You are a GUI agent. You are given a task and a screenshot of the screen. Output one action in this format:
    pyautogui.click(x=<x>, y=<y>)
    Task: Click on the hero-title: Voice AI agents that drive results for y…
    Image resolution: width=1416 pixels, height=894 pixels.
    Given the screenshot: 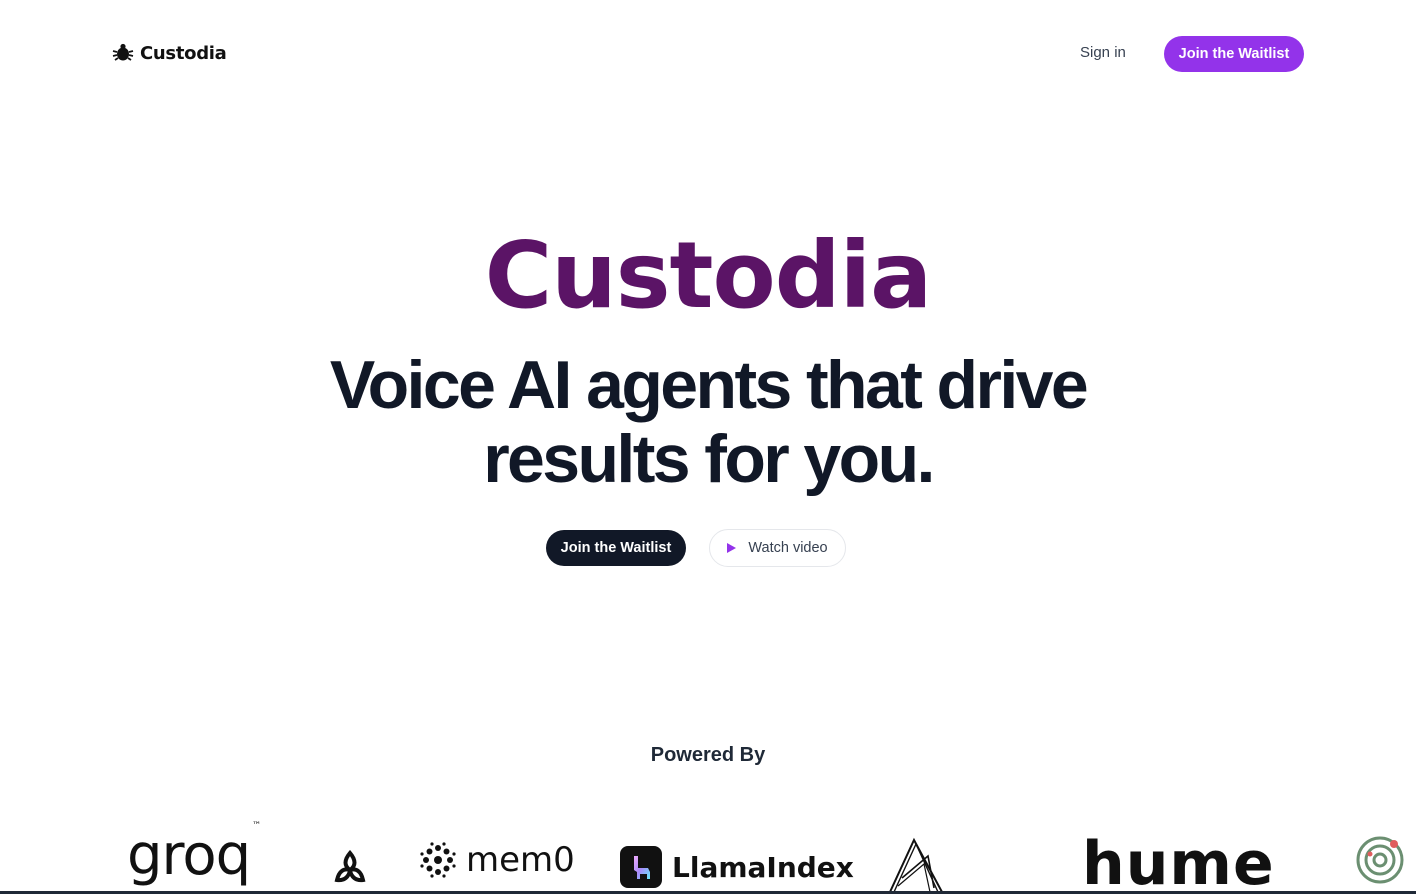 What is the action you would take?
    pyautogui.click(x=708, y=422)
    